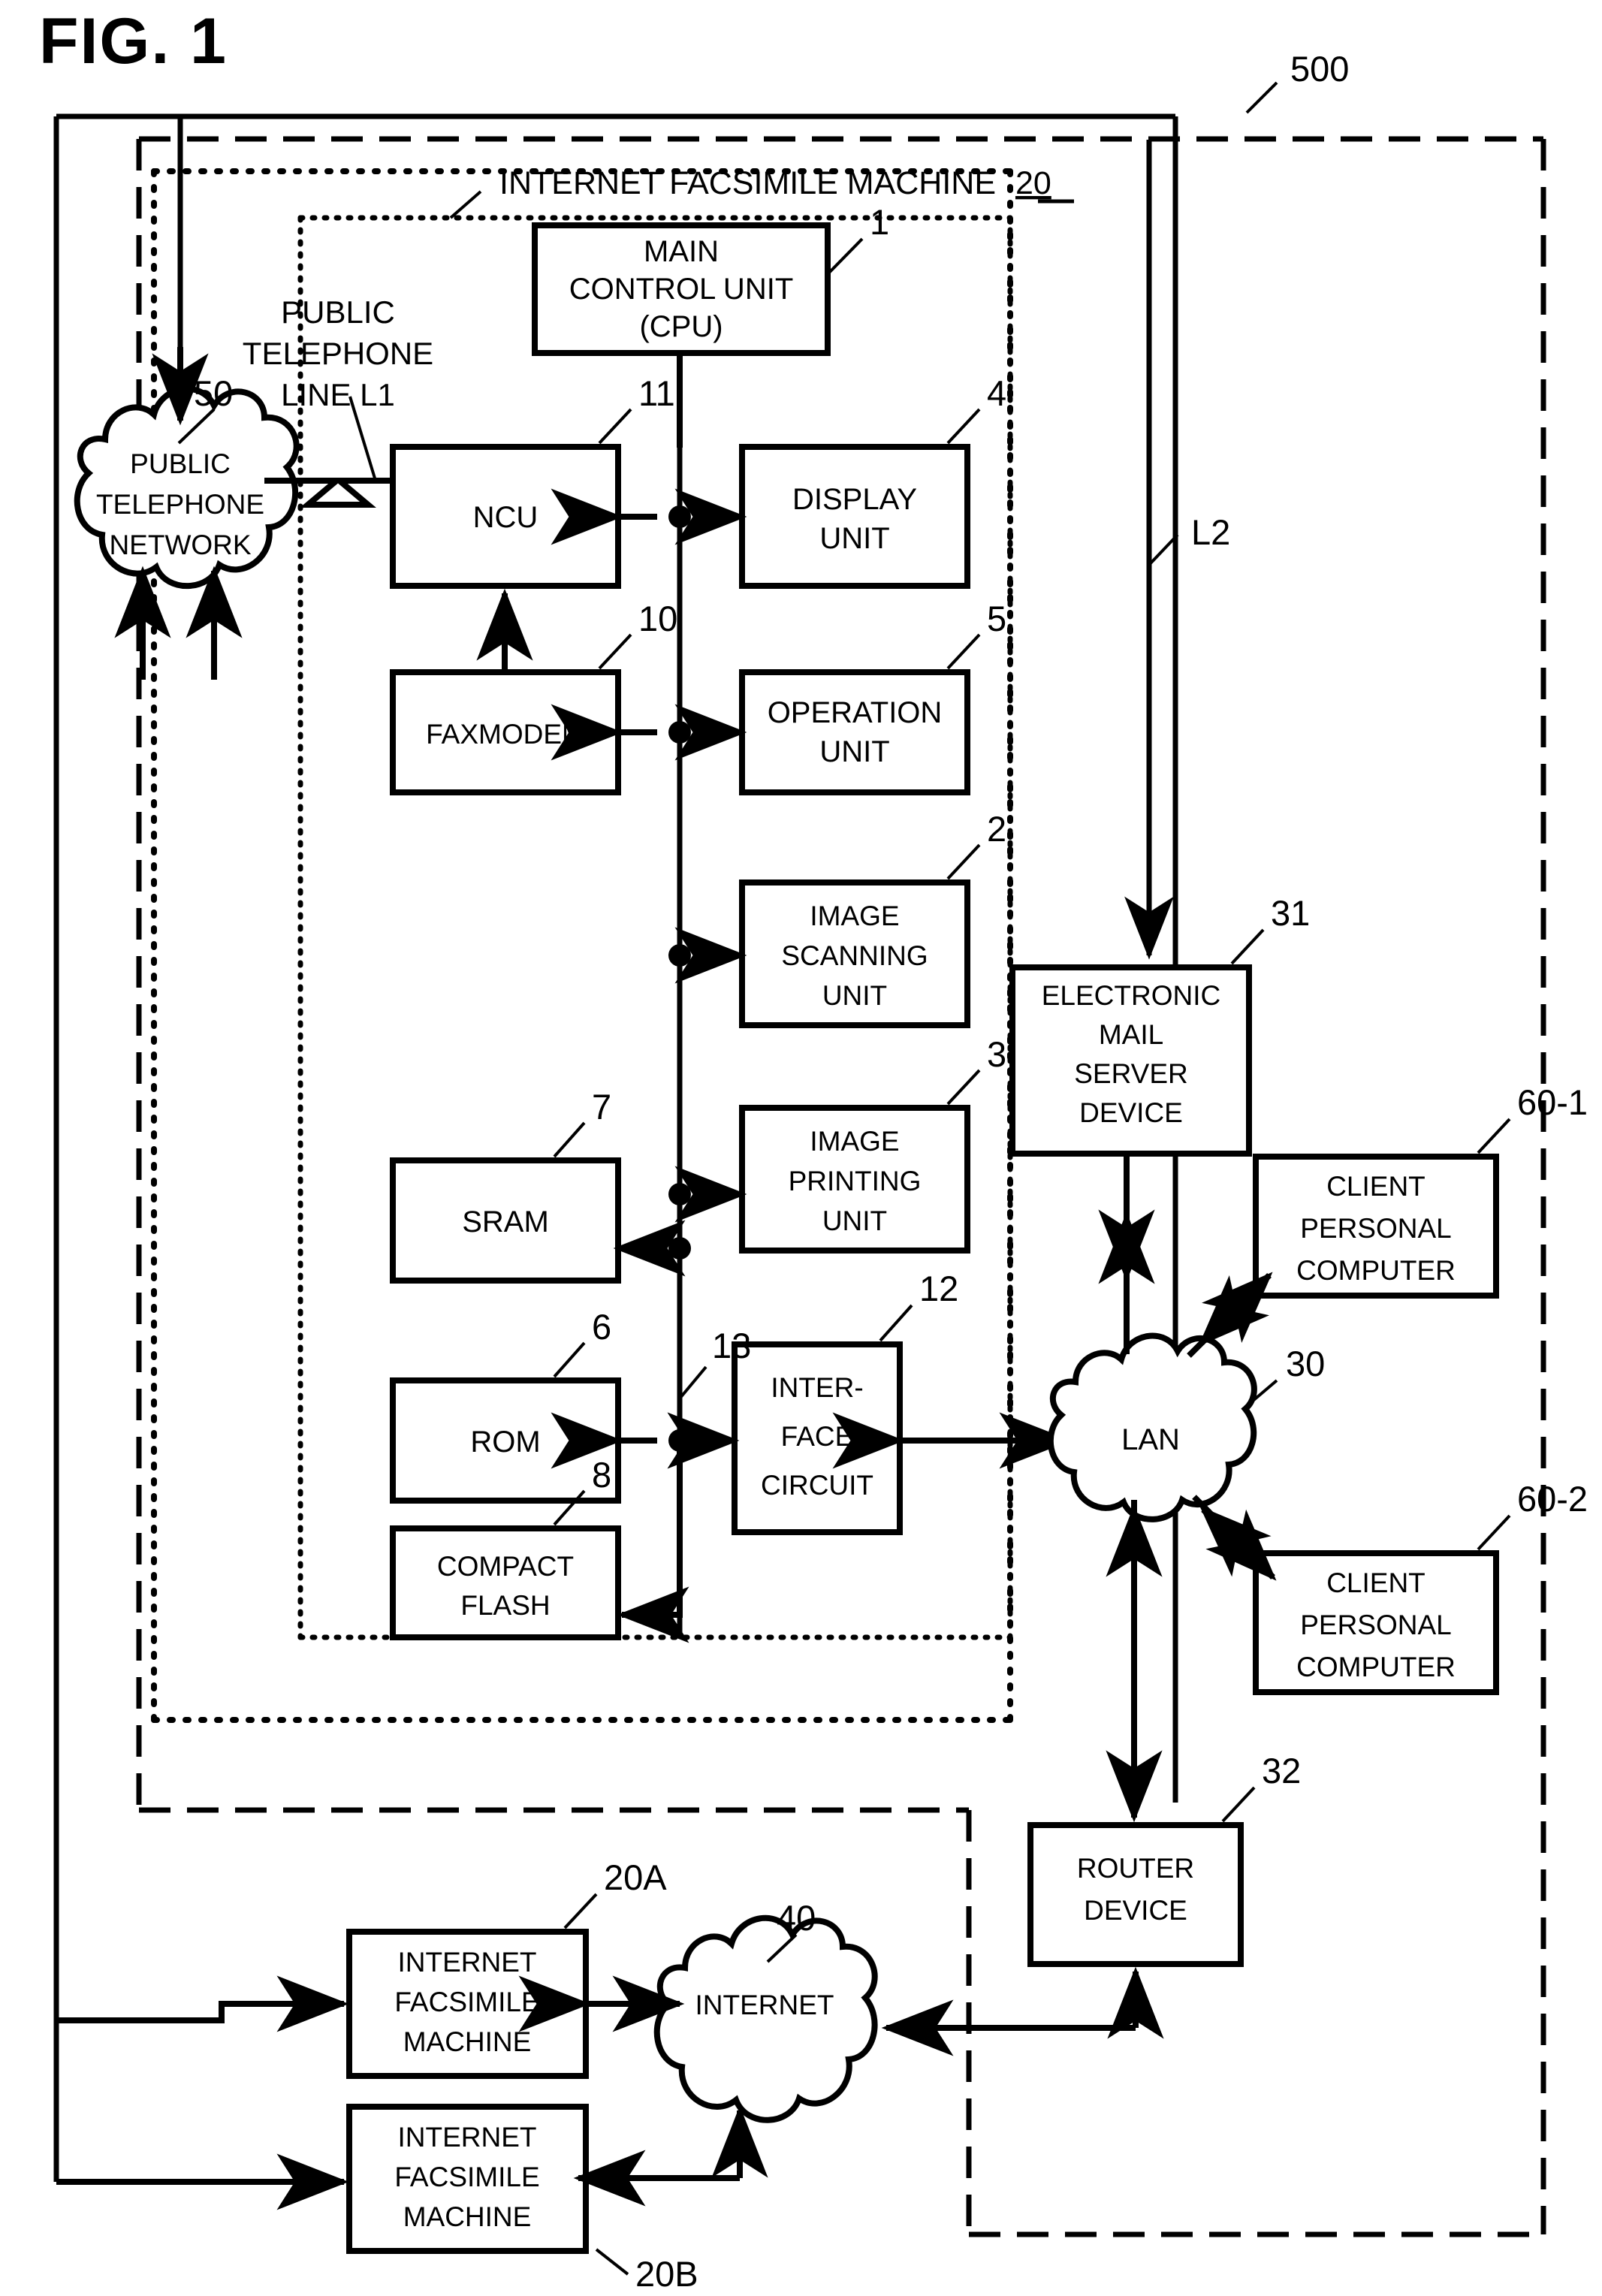 Image resolution: width=1602 pixels, height=2296 pixels. Describe the element at coordinates (338, 394) in the screenshot. I see `line-l1-label-3: LINE L1` at that location.